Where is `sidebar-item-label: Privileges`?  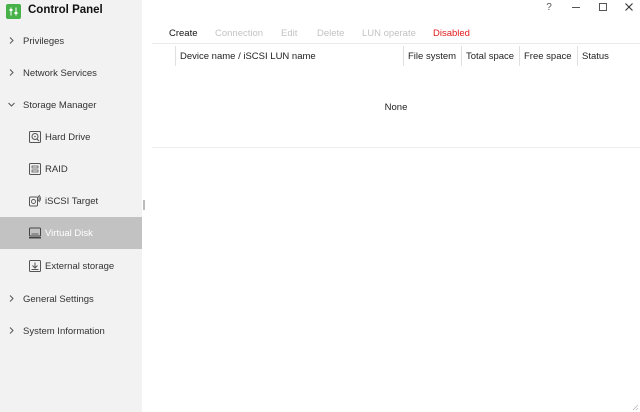
sidebar-item-label: Privileges is located at coordinates (44, 41).